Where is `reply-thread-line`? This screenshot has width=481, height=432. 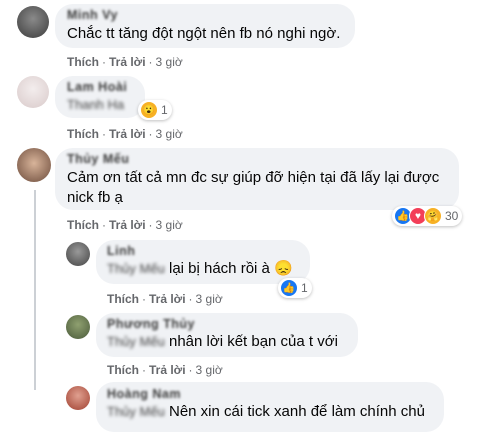
reply-thread-line is located at coordinates (35, 290).